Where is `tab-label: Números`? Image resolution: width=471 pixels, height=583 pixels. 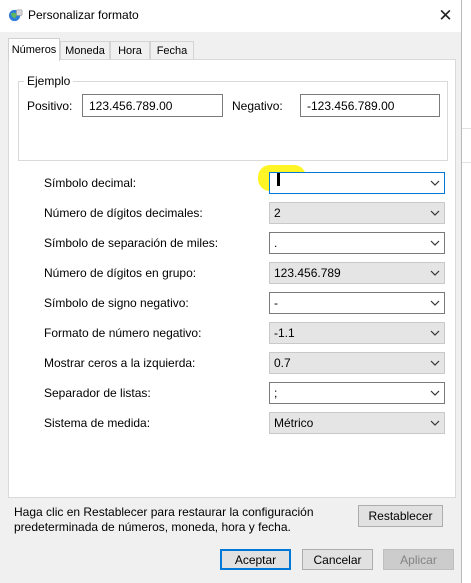 tab-label: Números is located at coordinates (34, 50).